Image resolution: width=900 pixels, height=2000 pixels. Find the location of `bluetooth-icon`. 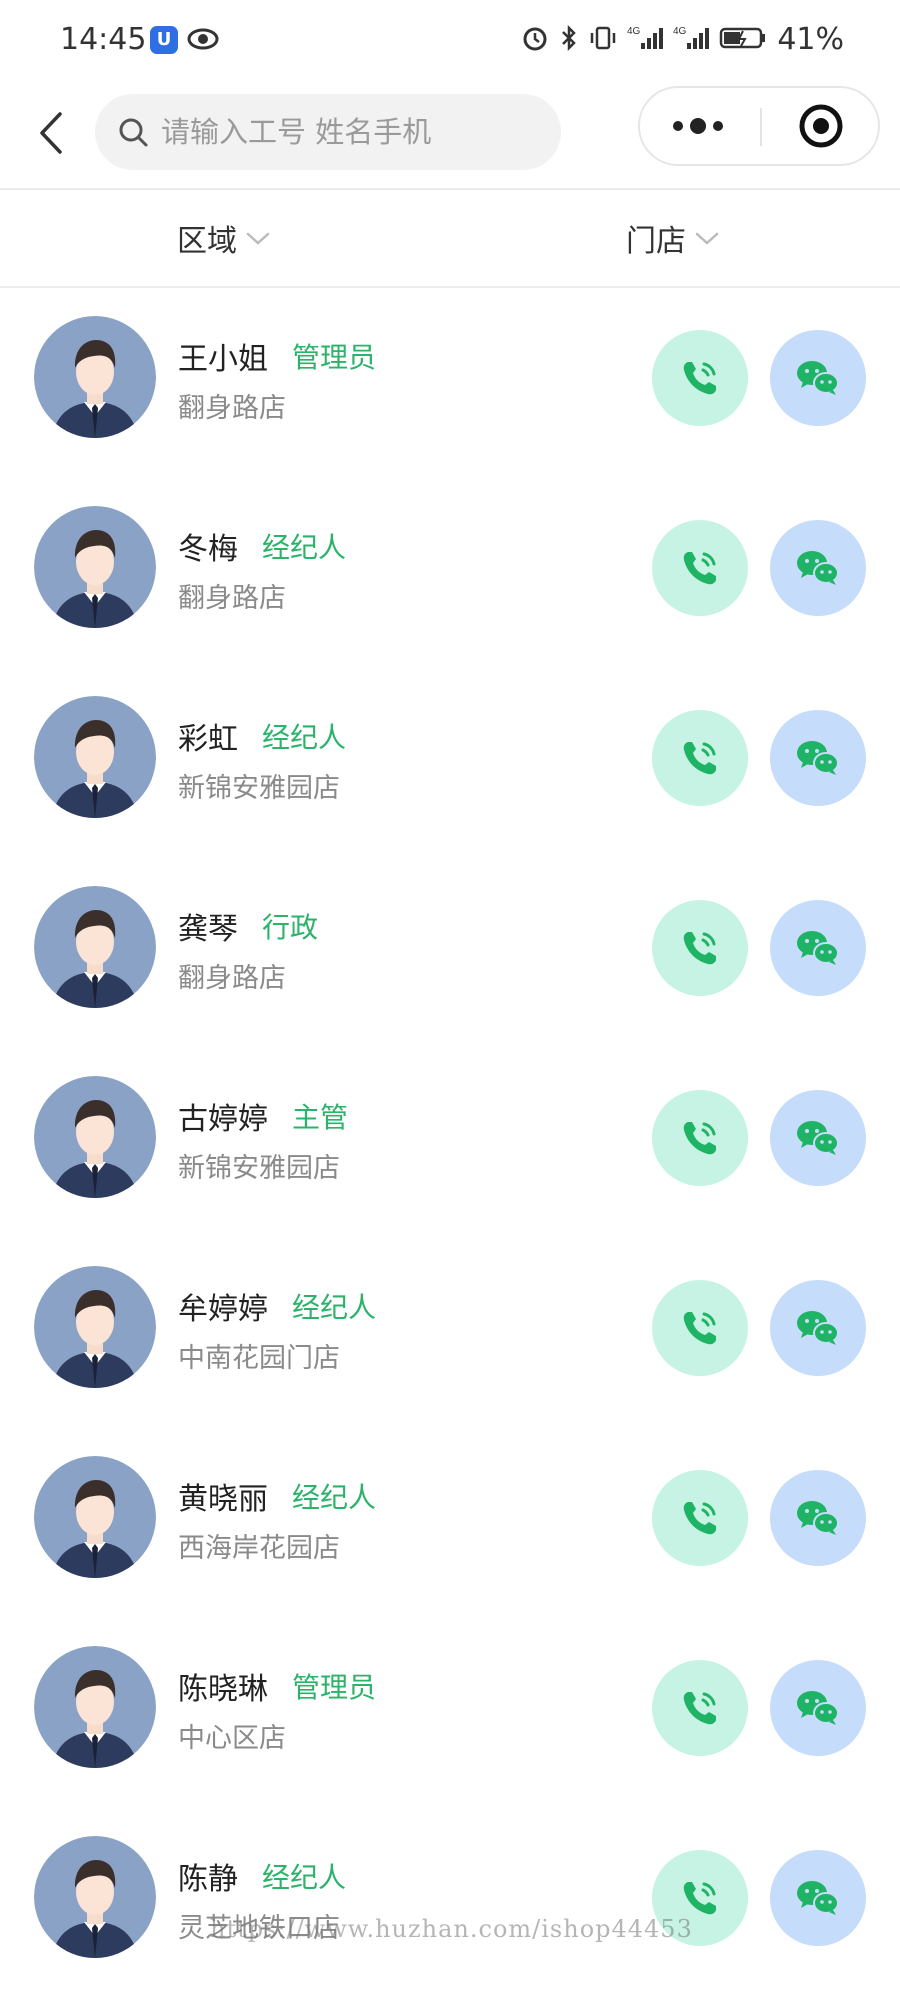

bluetooth-icon is located at coordinates (569, 40).